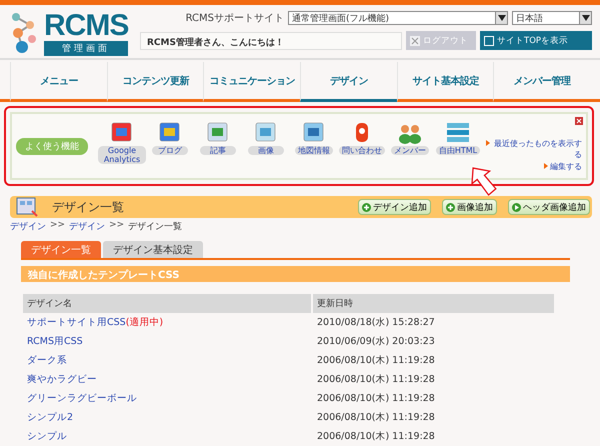  Describe the element at coordinates (266, 150) in the screenshot. I see `shortcut-link: 画像` at that location.